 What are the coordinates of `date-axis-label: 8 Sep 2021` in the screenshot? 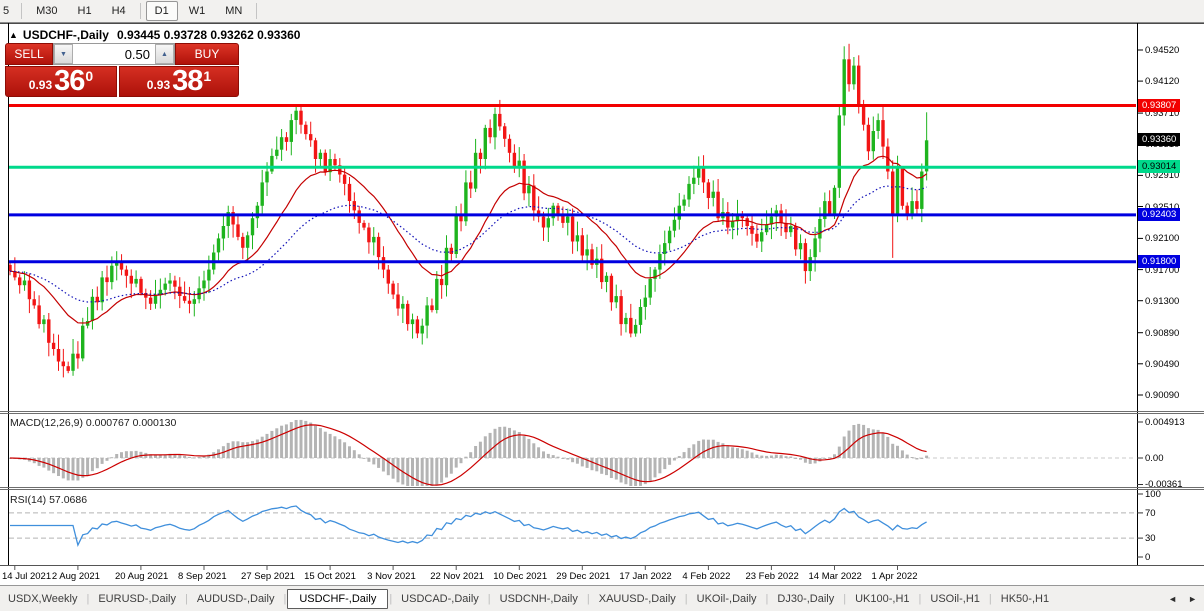 It's located at (202, 576).